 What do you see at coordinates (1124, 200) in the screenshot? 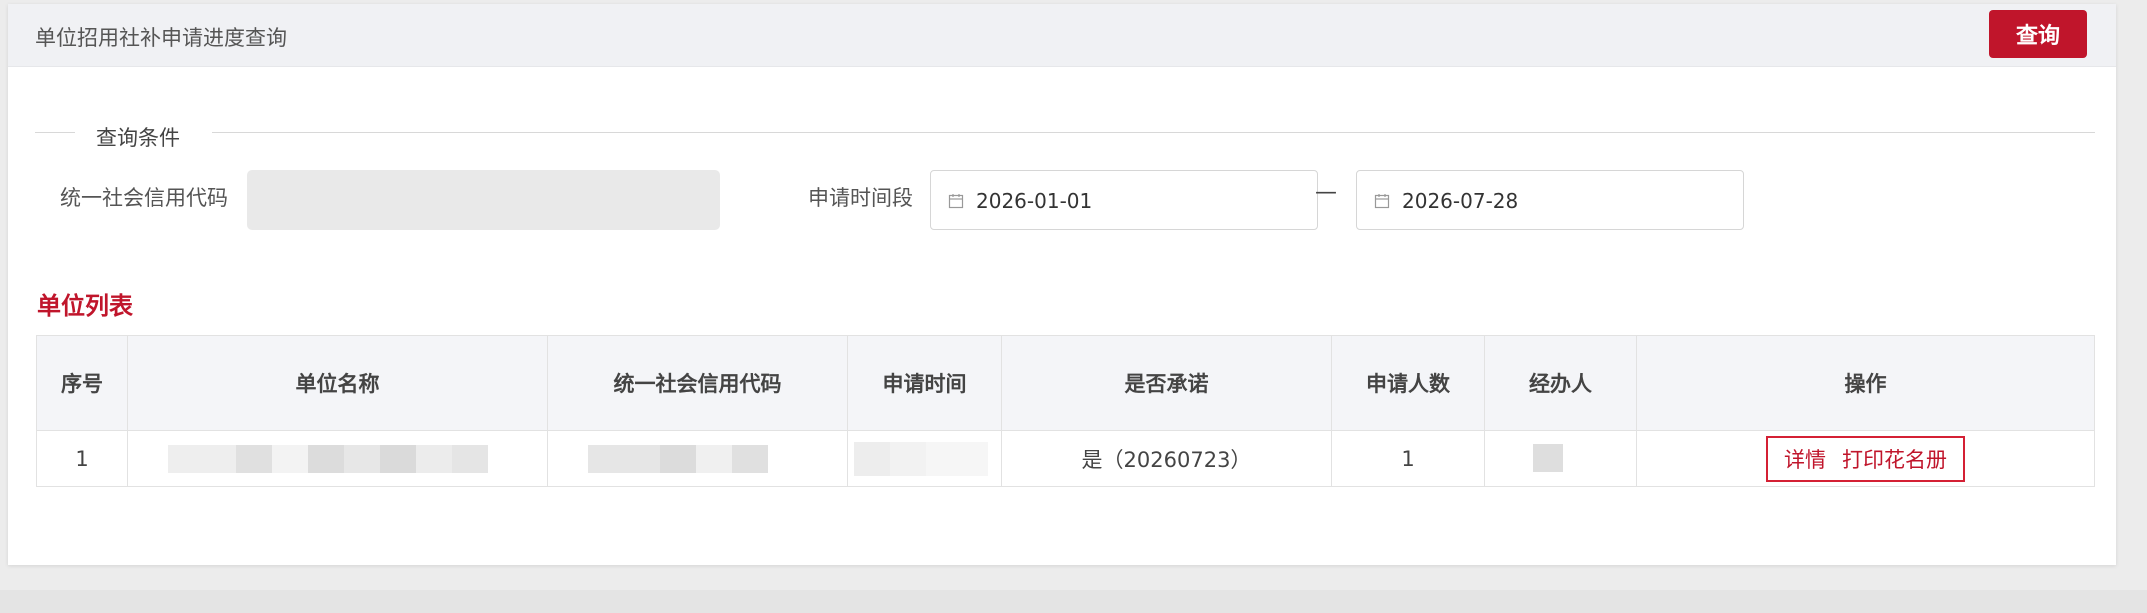
I see `start-date-input: 2026-01-01` at bounding box center [1124, 200].